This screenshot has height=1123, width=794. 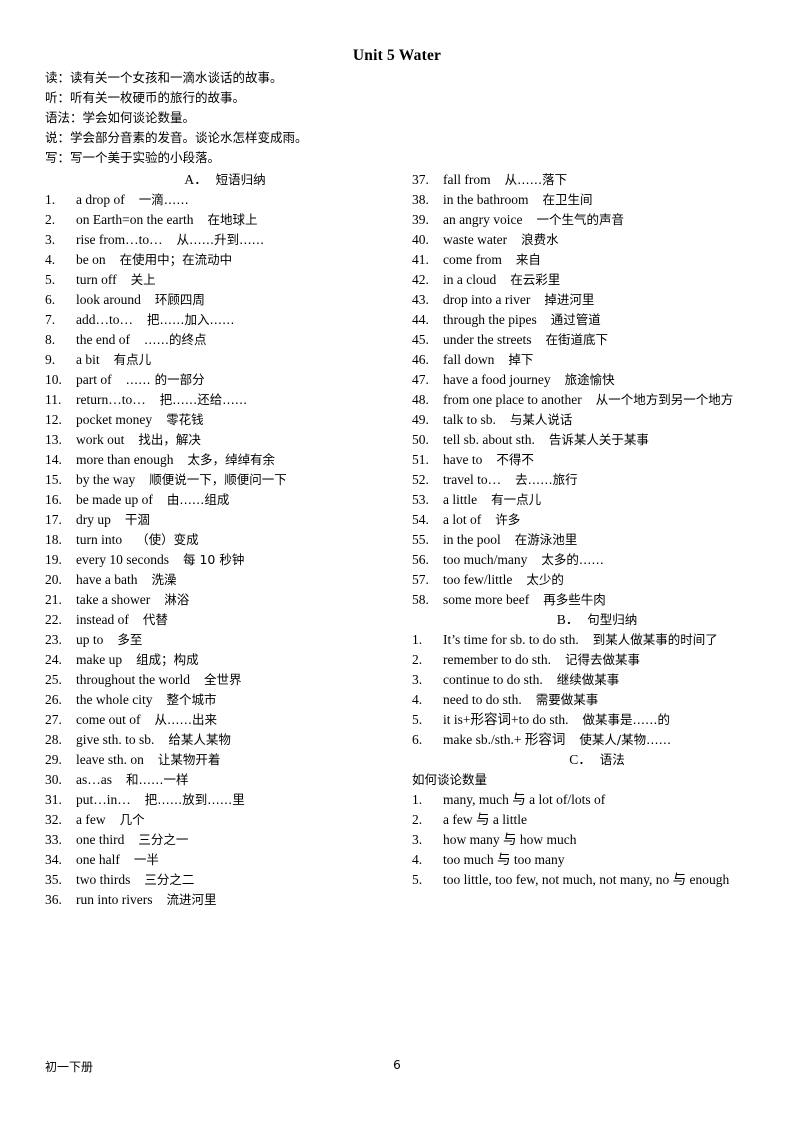 I want to click on phrase-item: 4. be on 在使用中；在流动中, so click(x=225, y=260).